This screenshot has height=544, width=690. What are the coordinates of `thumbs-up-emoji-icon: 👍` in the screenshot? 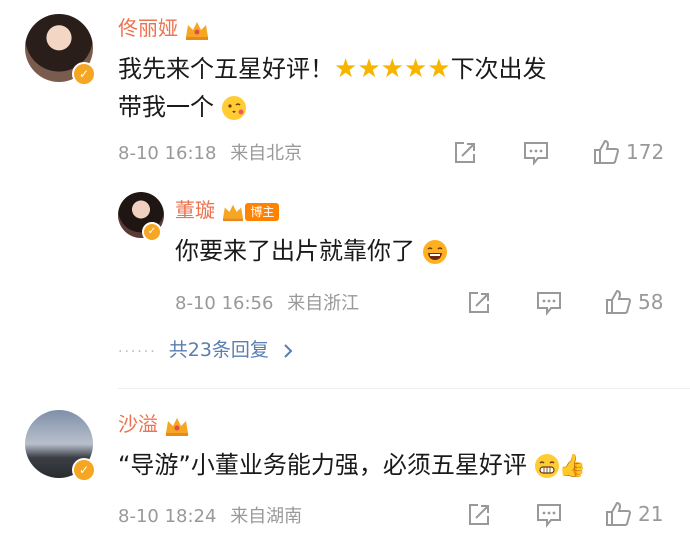 It's located at (572, 466).